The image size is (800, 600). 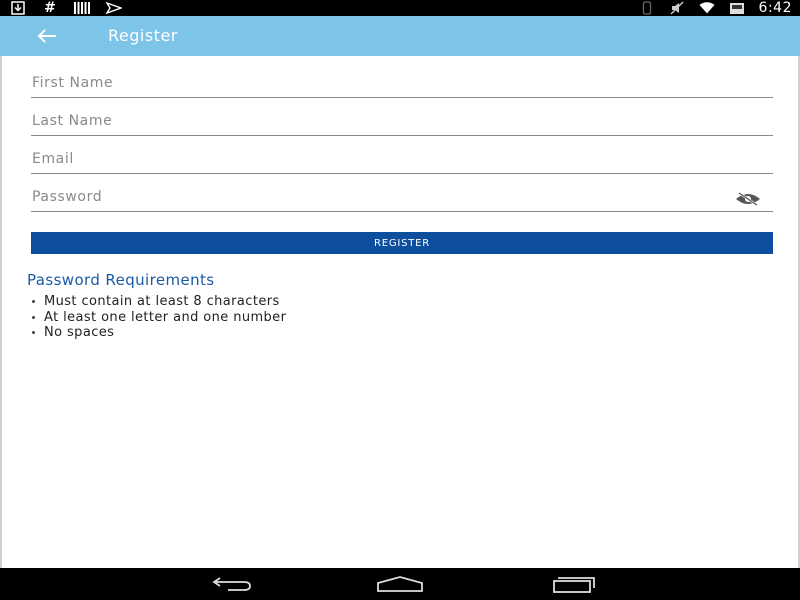 I want to click on status-bar: # 6:42, so click(x=400, y=8).